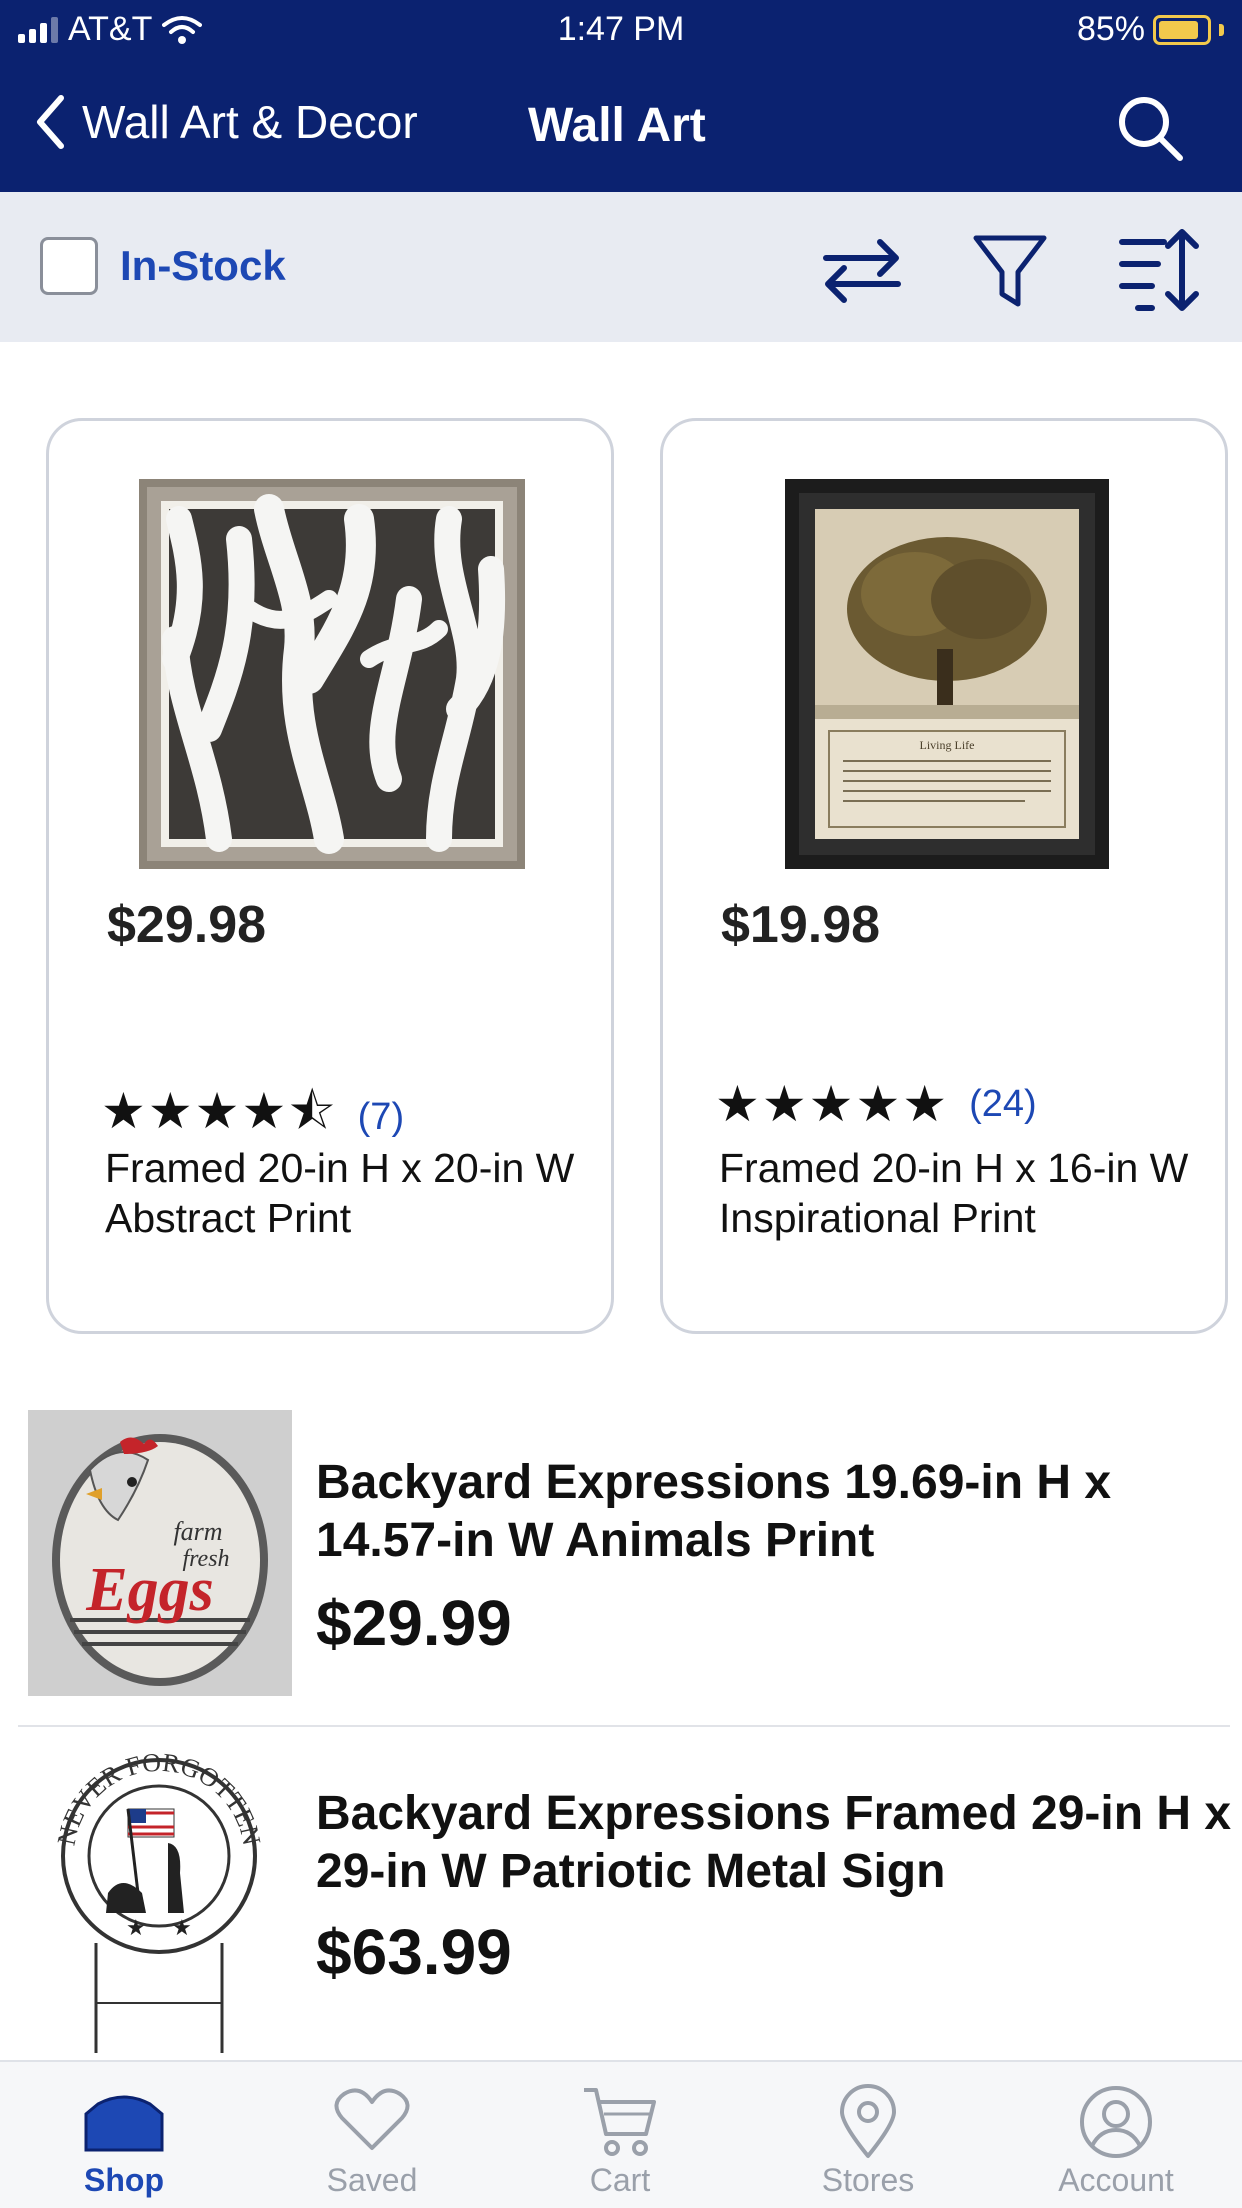  Describe the element at coordinates (1003, 1104) in the screenshot. I see `review-count: (24)` at that location.